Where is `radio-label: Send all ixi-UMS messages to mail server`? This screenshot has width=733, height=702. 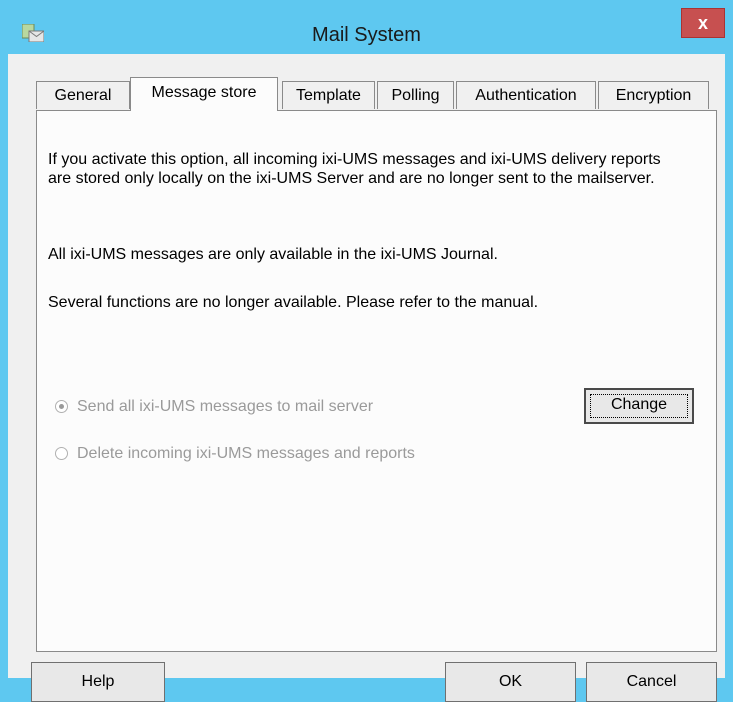 radio-label: Send all ixi-UMS messages to mail server is located at coordinates (225, 406).